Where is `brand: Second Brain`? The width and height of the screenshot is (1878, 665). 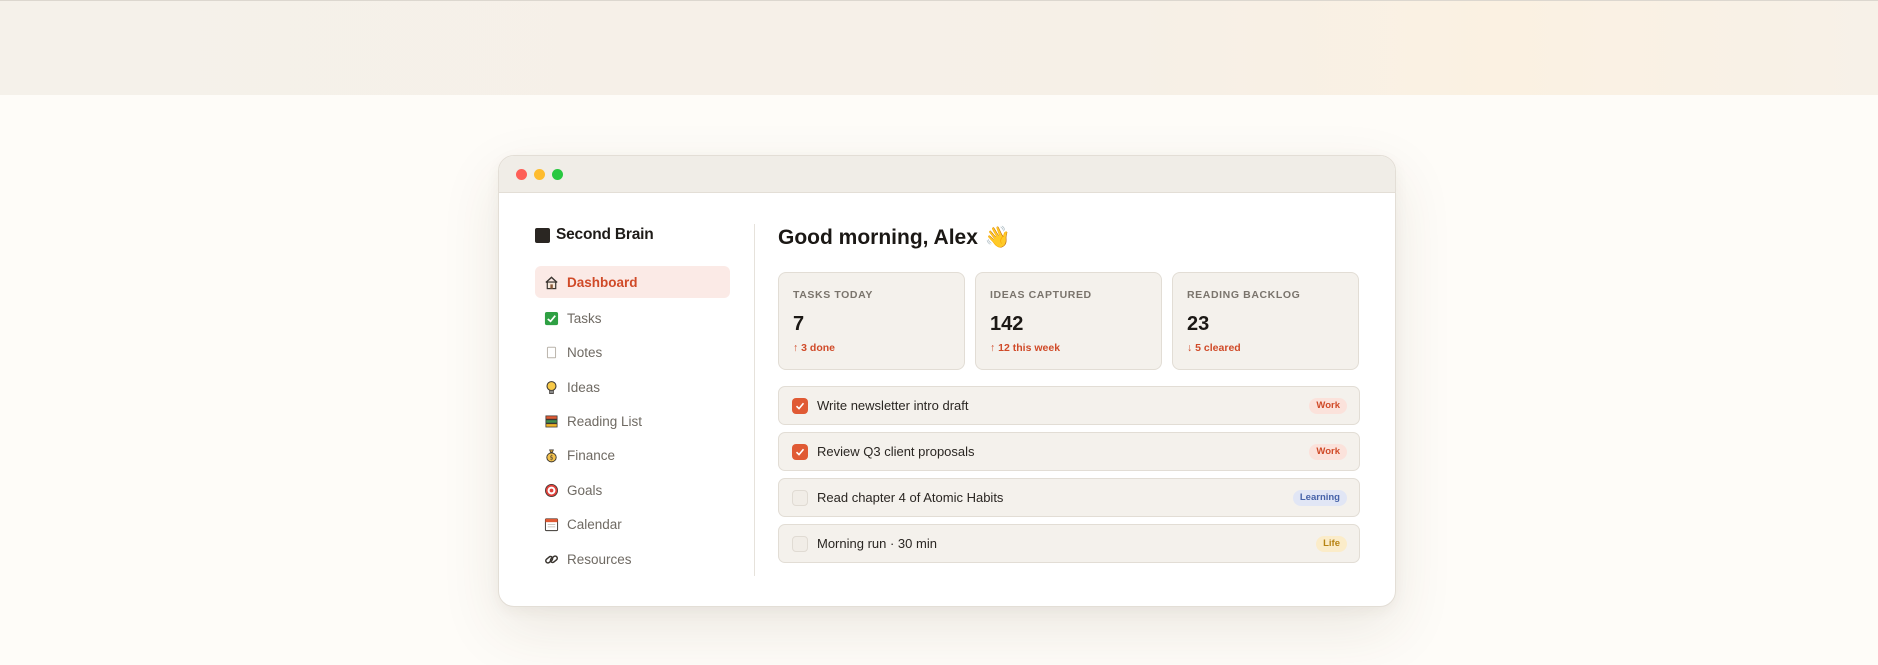
brand: Second Brain is located at coordinates (594, 235).